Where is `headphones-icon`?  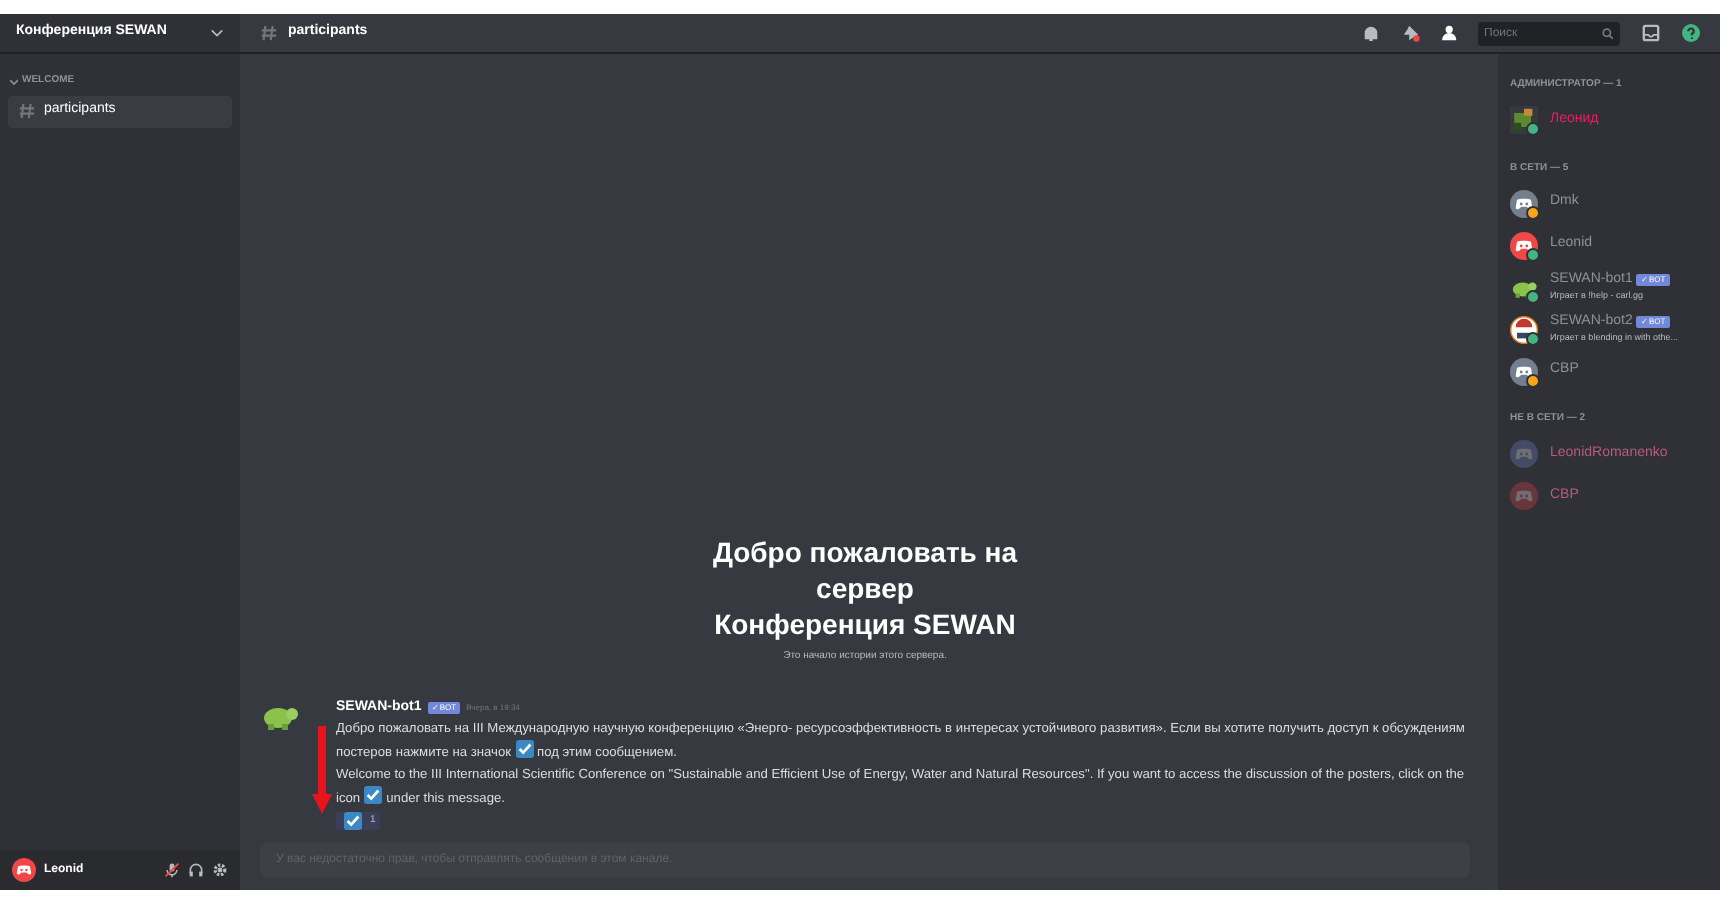 headphones-icon is located at coordinates (196, 870).